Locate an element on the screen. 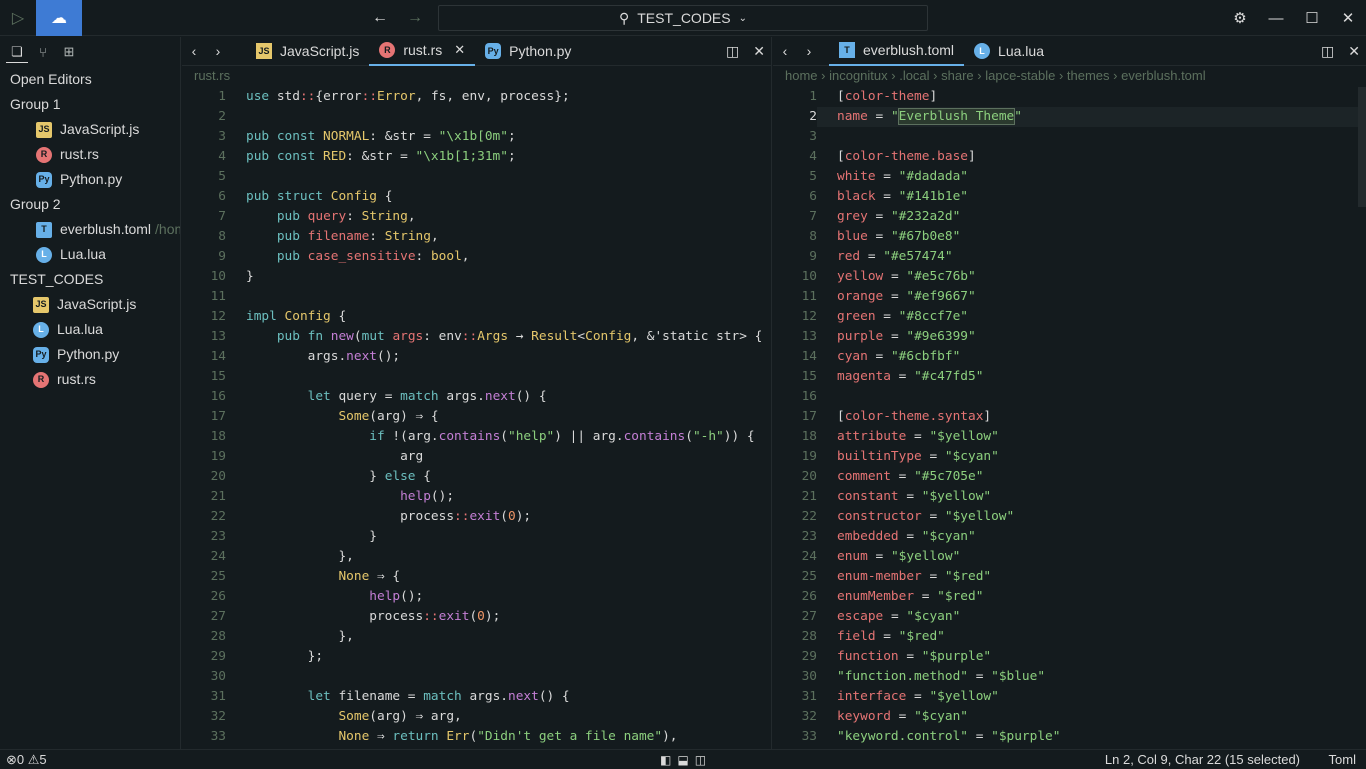  file-path-hint: /home is located at coordinates (167, 229).